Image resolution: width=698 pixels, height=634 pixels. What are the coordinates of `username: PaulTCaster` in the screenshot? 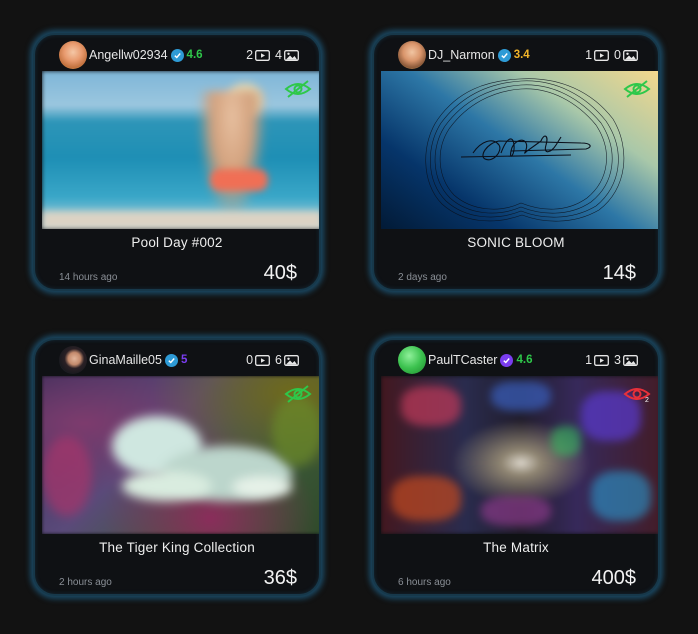 It's located at (462, 360).